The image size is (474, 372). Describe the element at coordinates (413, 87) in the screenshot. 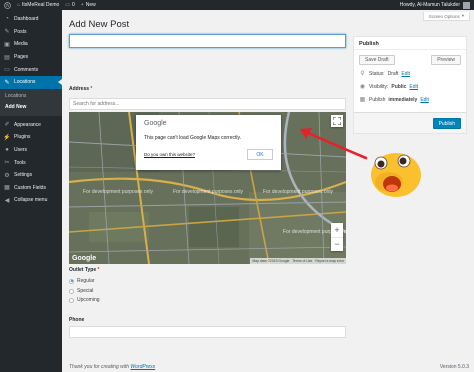

I see `edit-visibility-link: Edit` at that location.